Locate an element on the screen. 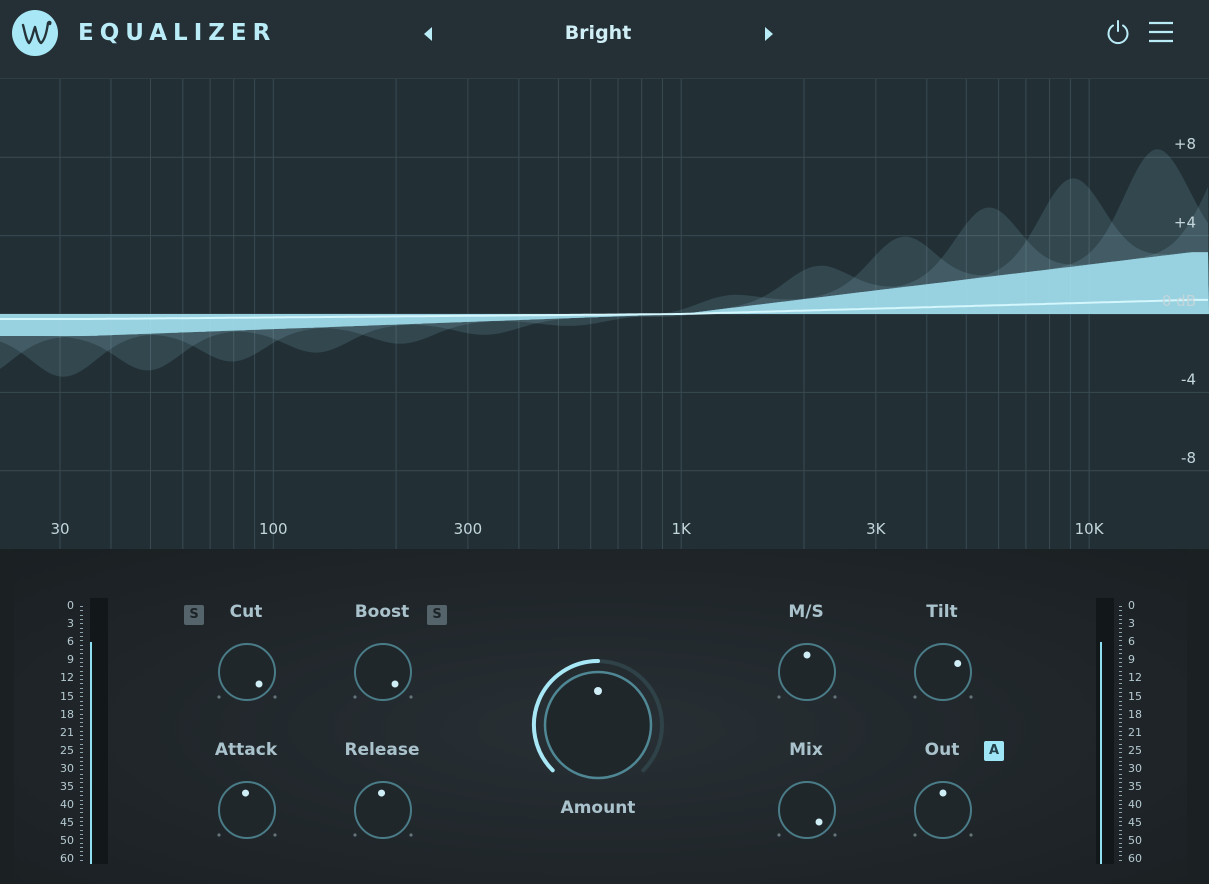 The height and width of the screenshot is (884, 1209). preset-prev-button is located at coordinates (429, 34).